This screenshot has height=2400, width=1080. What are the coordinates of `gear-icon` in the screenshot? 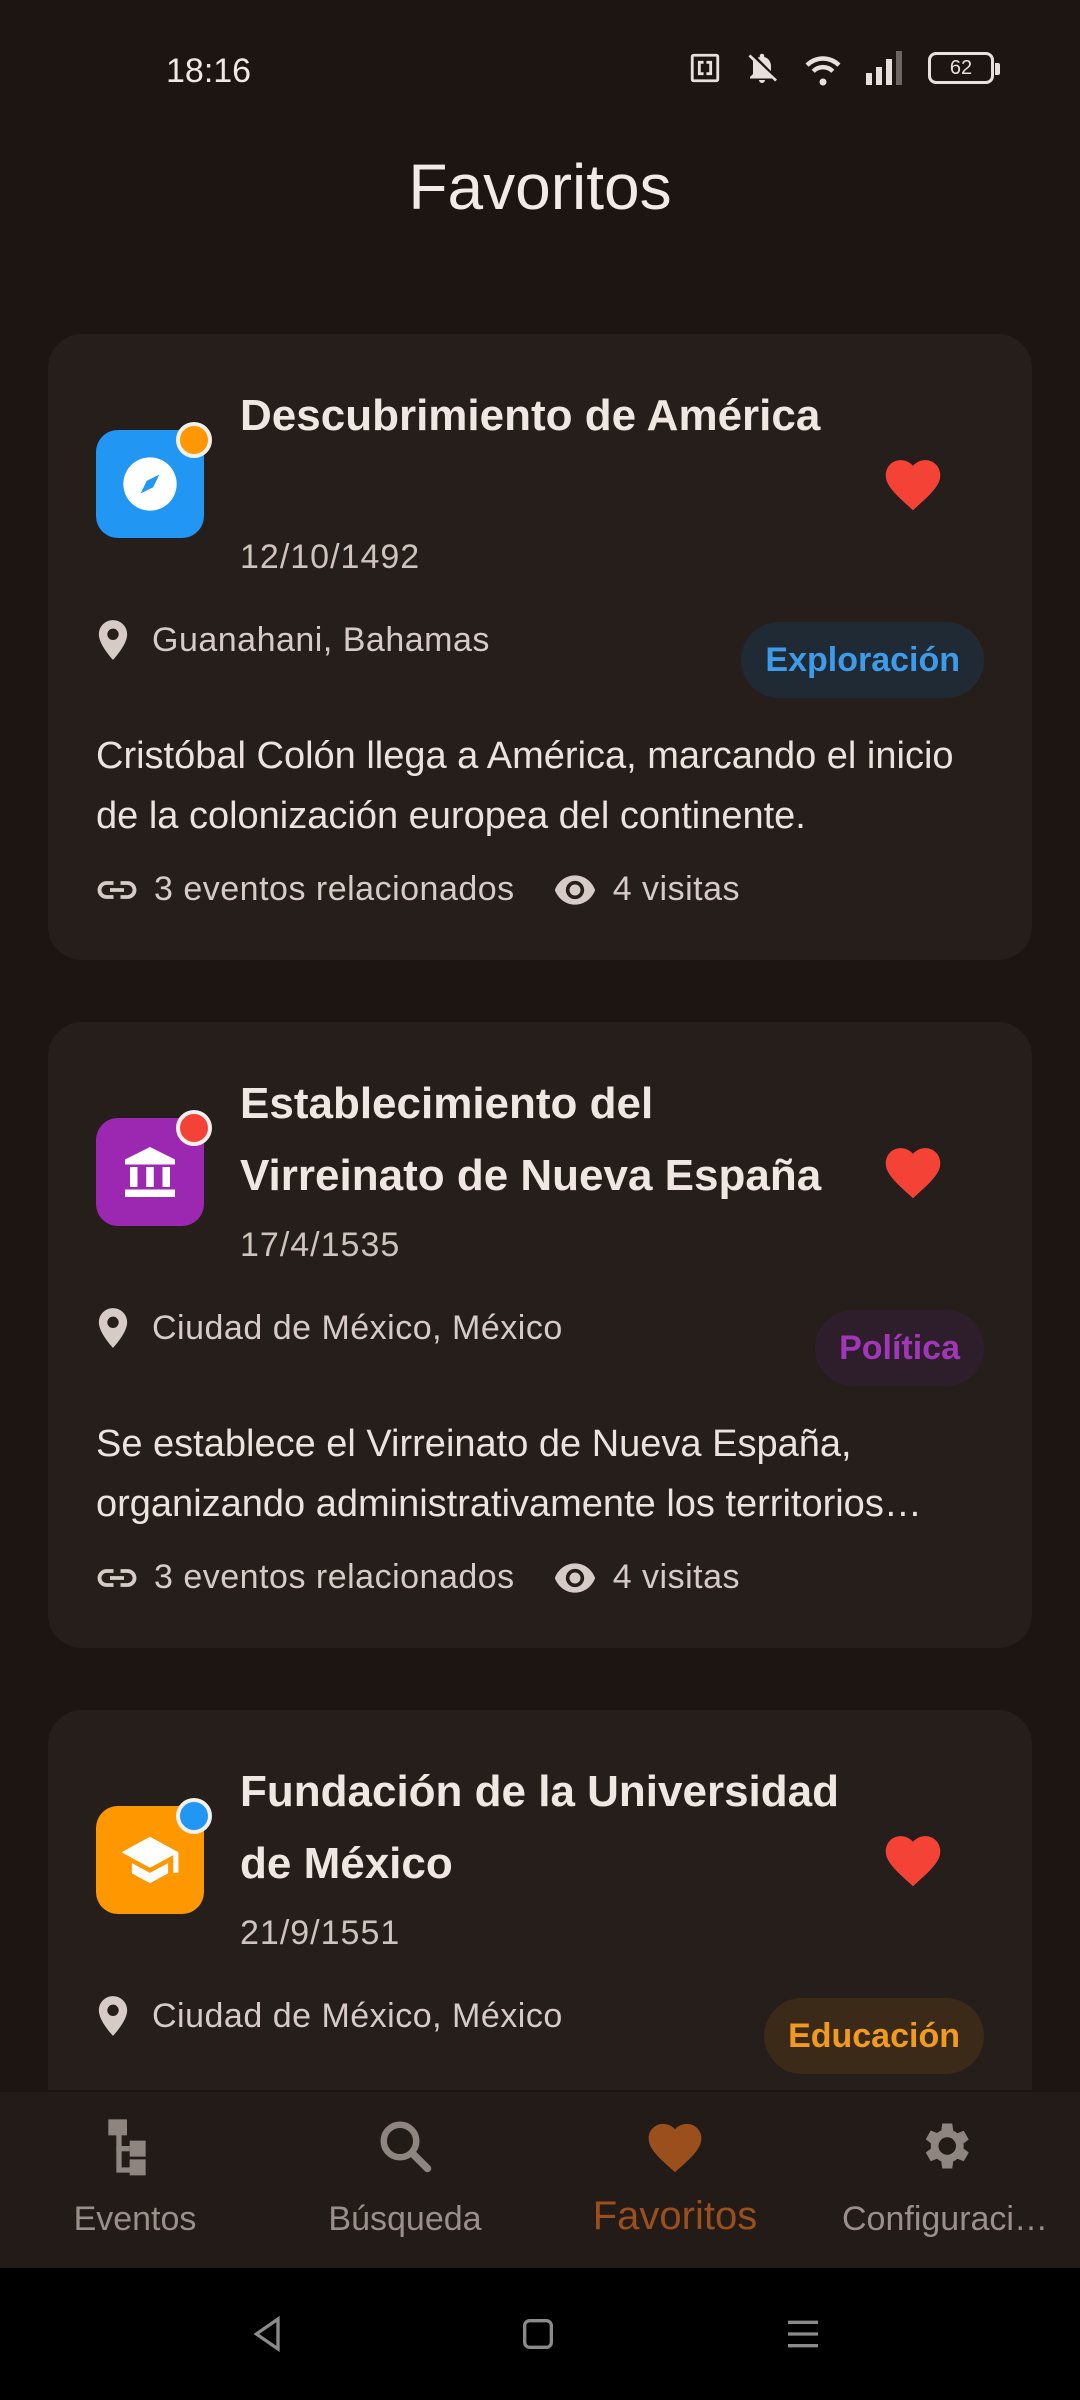 It's located at (947, 2146).